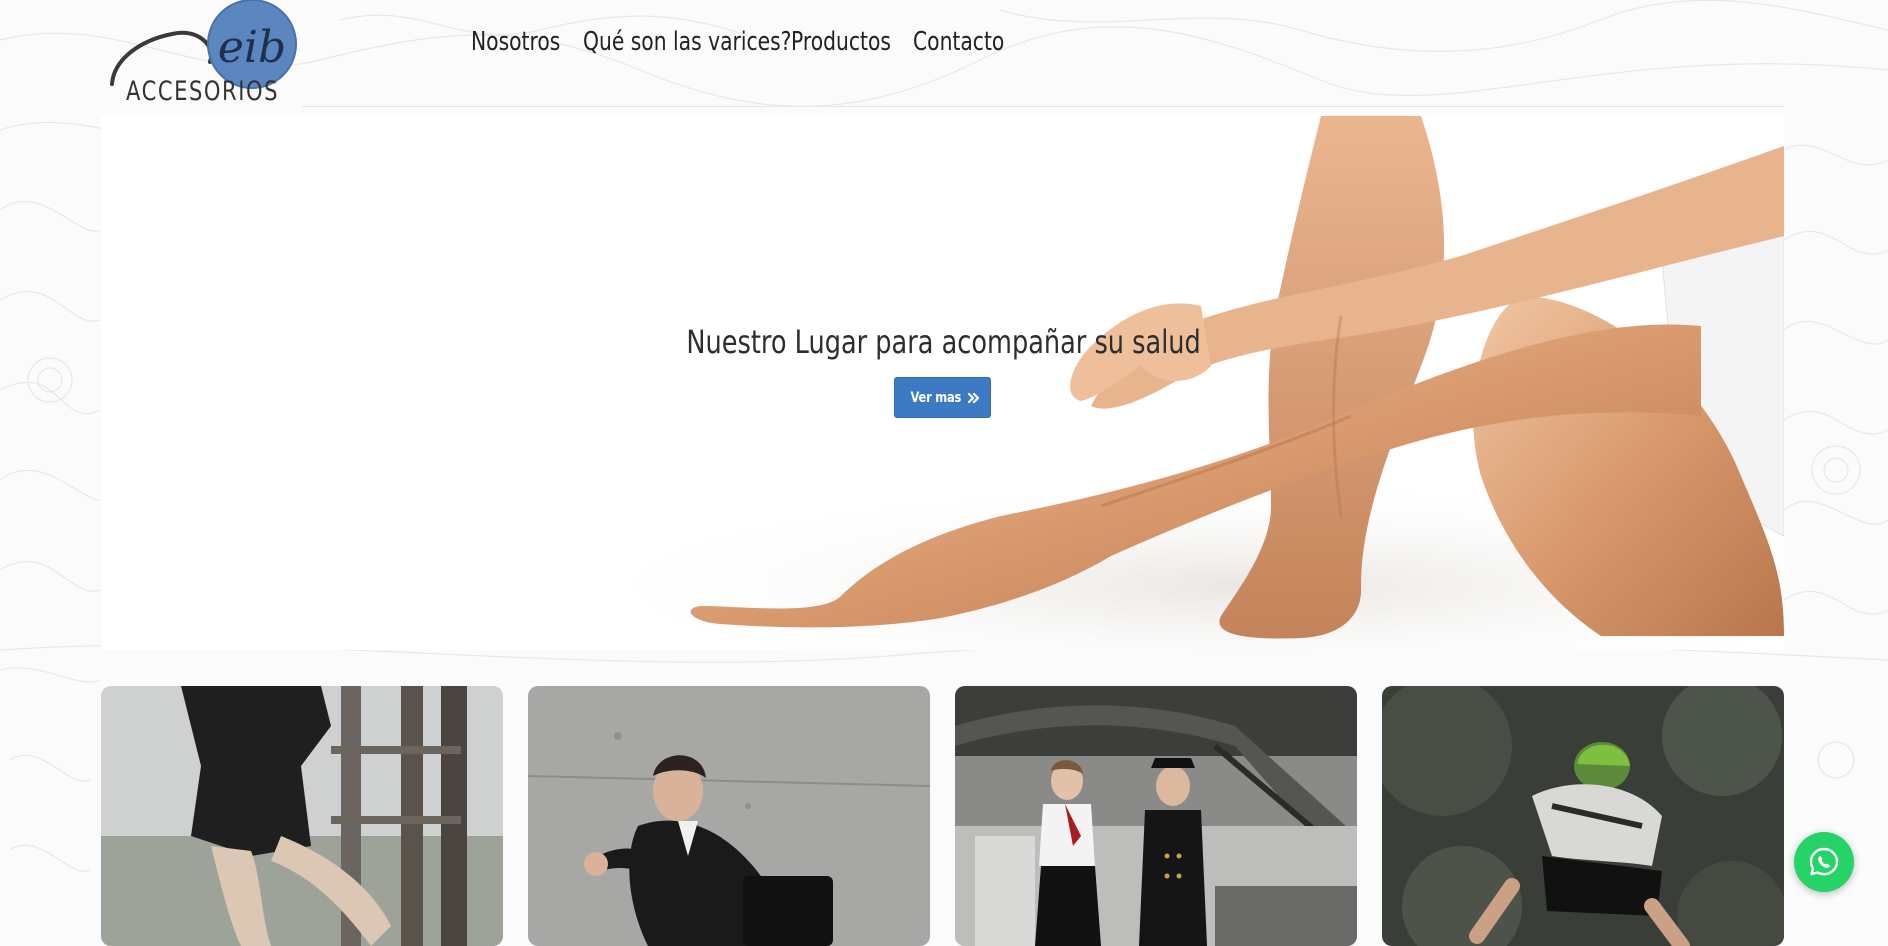  Describe the element at coordinates (958, 42) in the screenshot. I see `nav-link-contacto: Contacto` at that location.